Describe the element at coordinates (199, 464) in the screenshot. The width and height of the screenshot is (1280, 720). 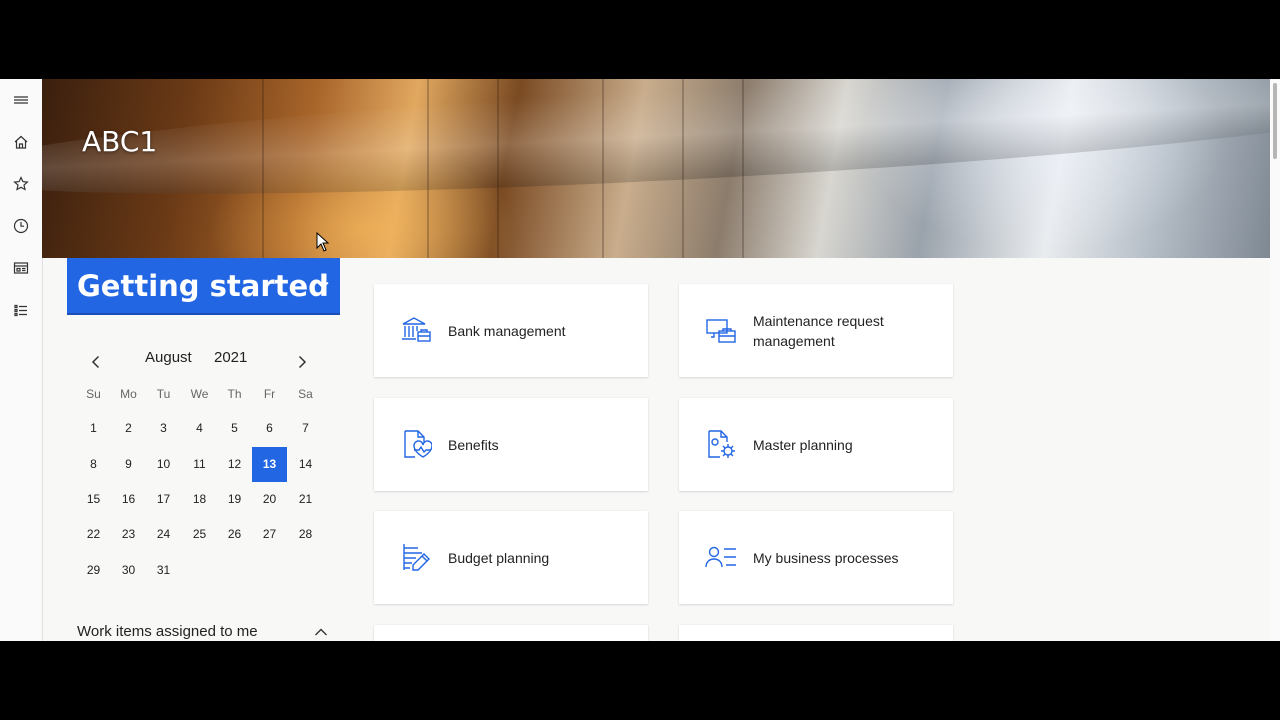
I see `calendar-day: 11` at that location.